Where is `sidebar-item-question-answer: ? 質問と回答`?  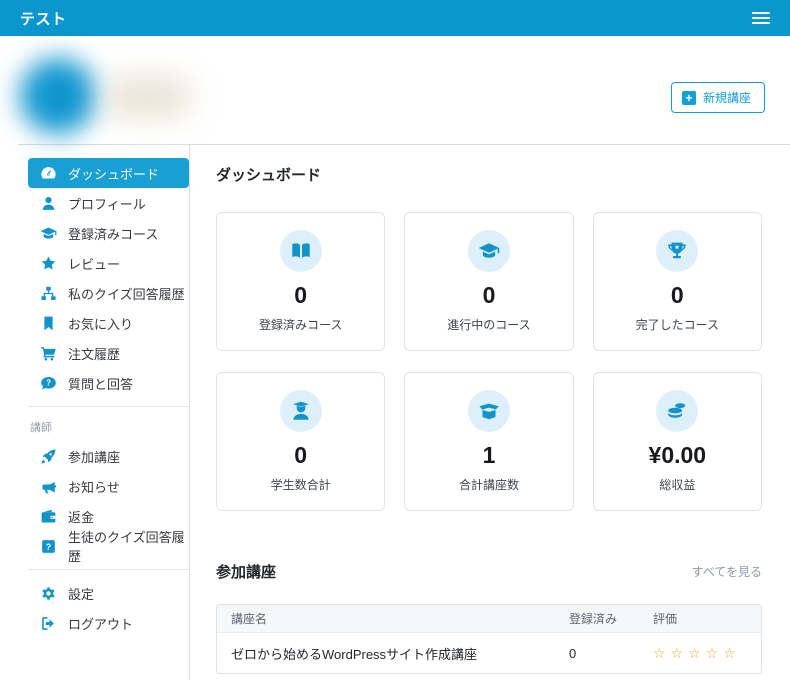 sidebar-item-question-answer: ? 質問と回答 is located at coordinates (108, 383).